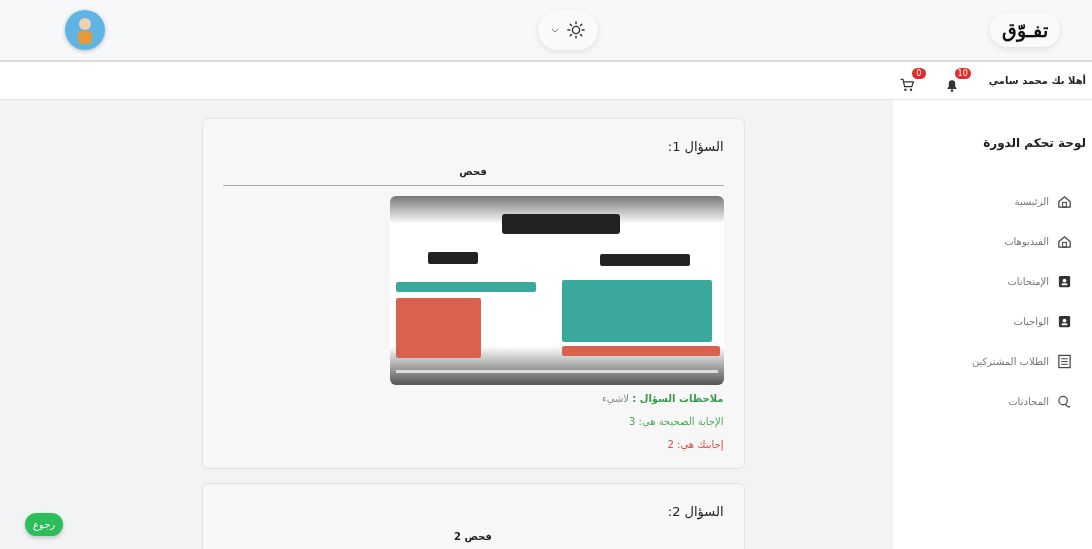 The image size is (1092, 549). What do you see at coordinates (44, 524) in the screenshot?
I see `back-button: رجوع` at bounding box center [44, 524].